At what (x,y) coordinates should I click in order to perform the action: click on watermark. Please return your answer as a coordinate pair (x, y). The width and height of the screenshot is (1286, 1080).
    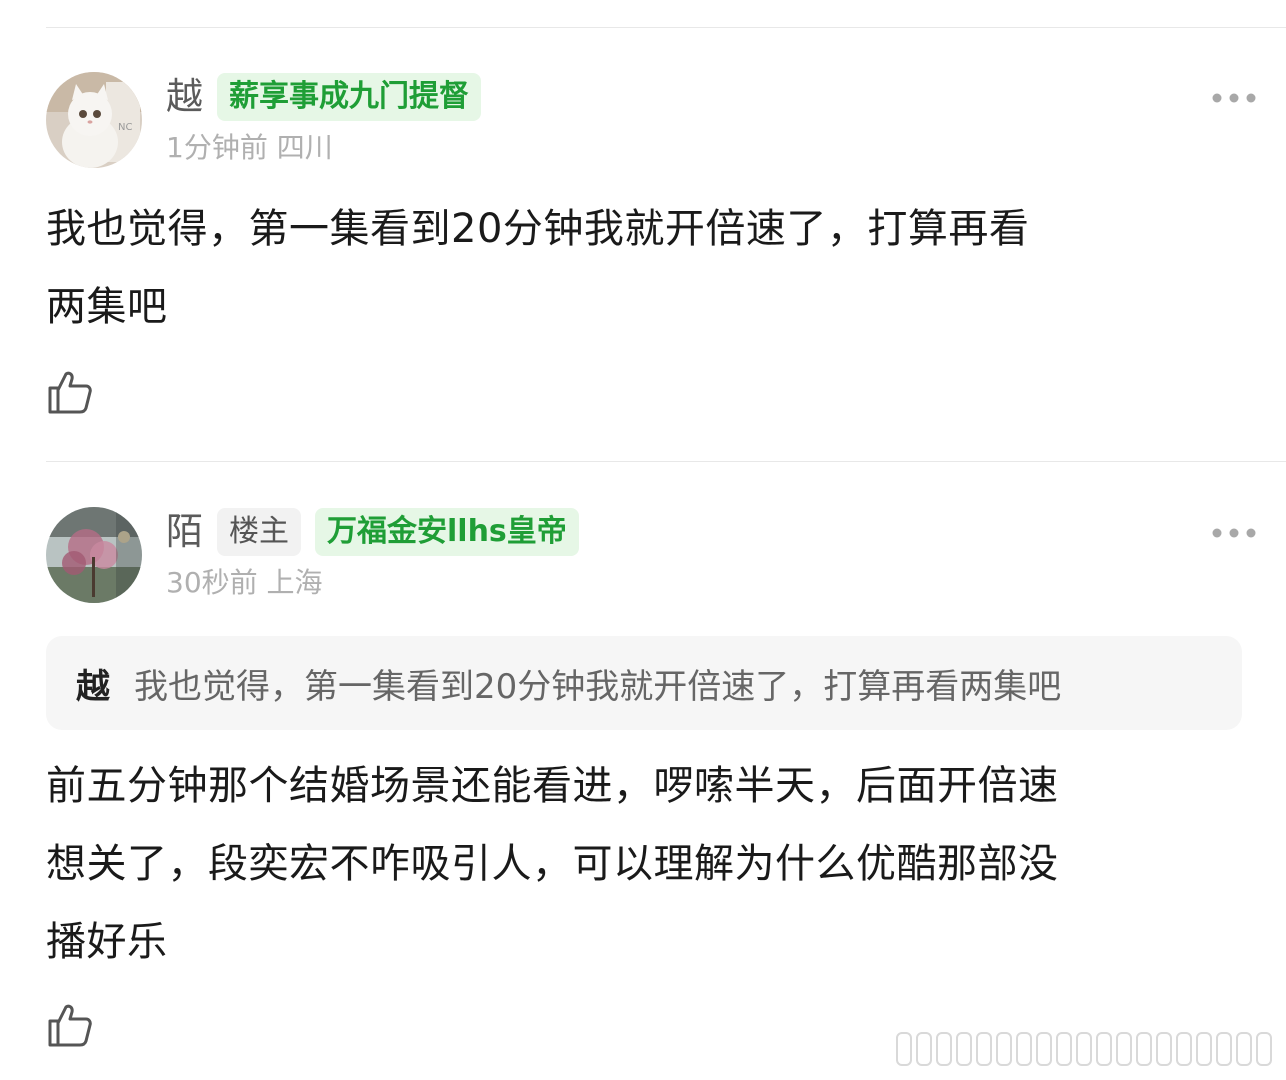
    Looking at the image, I should click on (1084, 1049).